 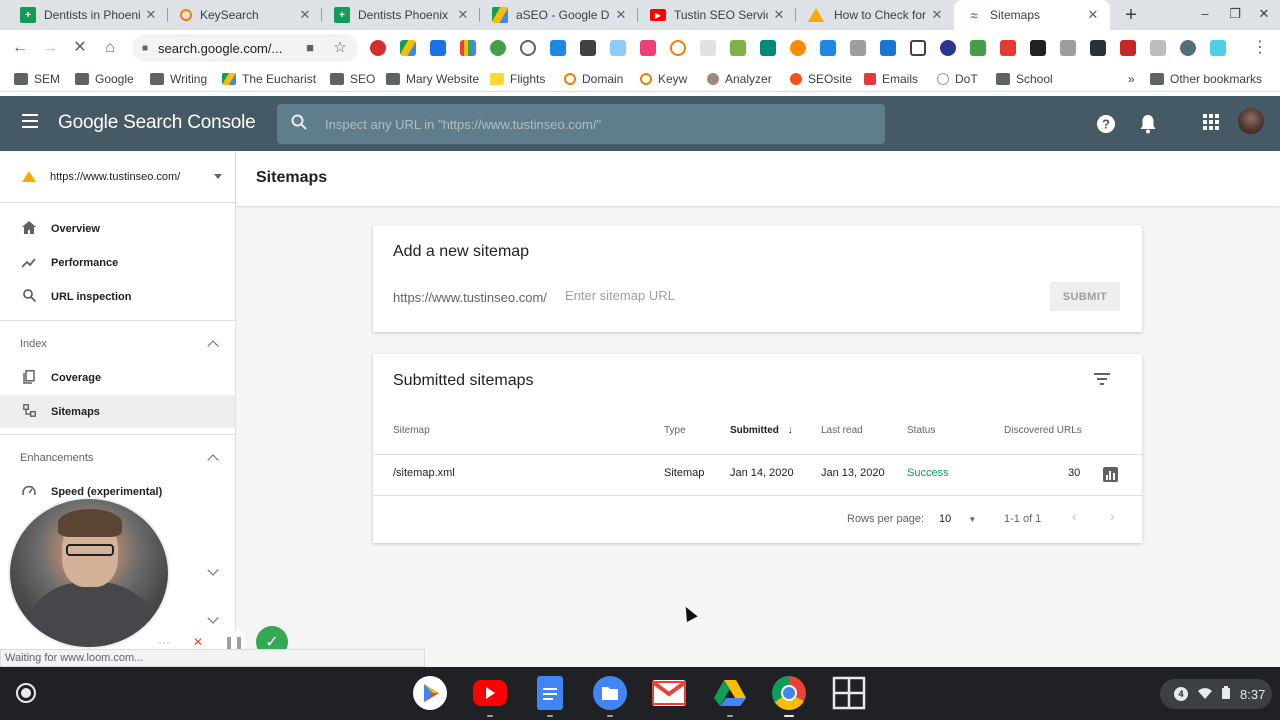 I want to click on index-section-header: Index, so click(x=120, y=344).